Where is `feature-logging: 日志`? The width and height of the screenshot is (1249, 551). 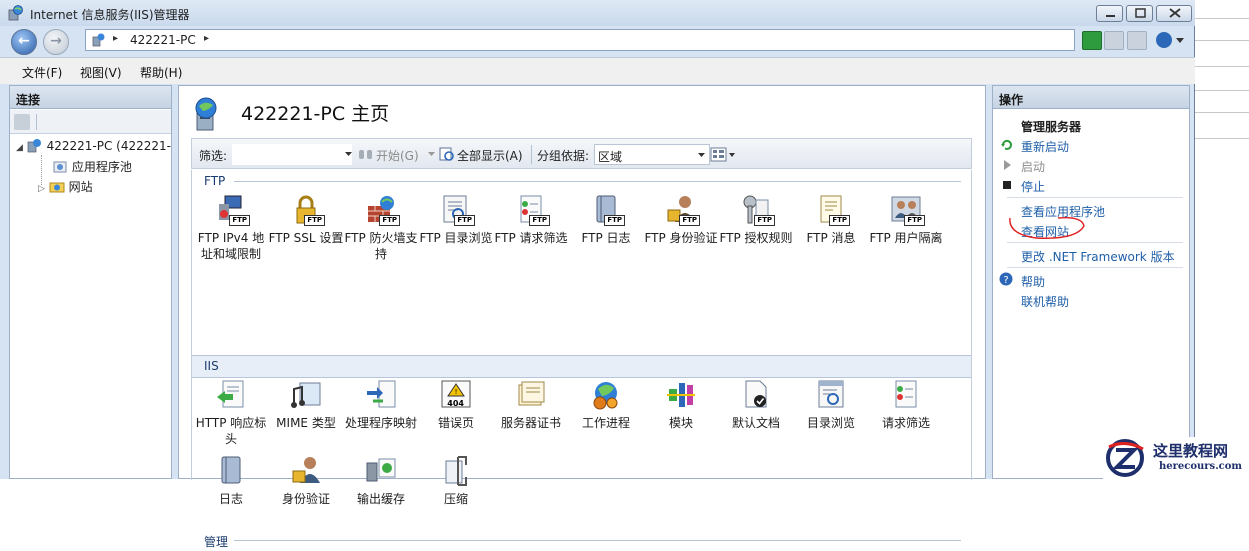 feature-logging: 日志 is located at coordinates (231, 481).